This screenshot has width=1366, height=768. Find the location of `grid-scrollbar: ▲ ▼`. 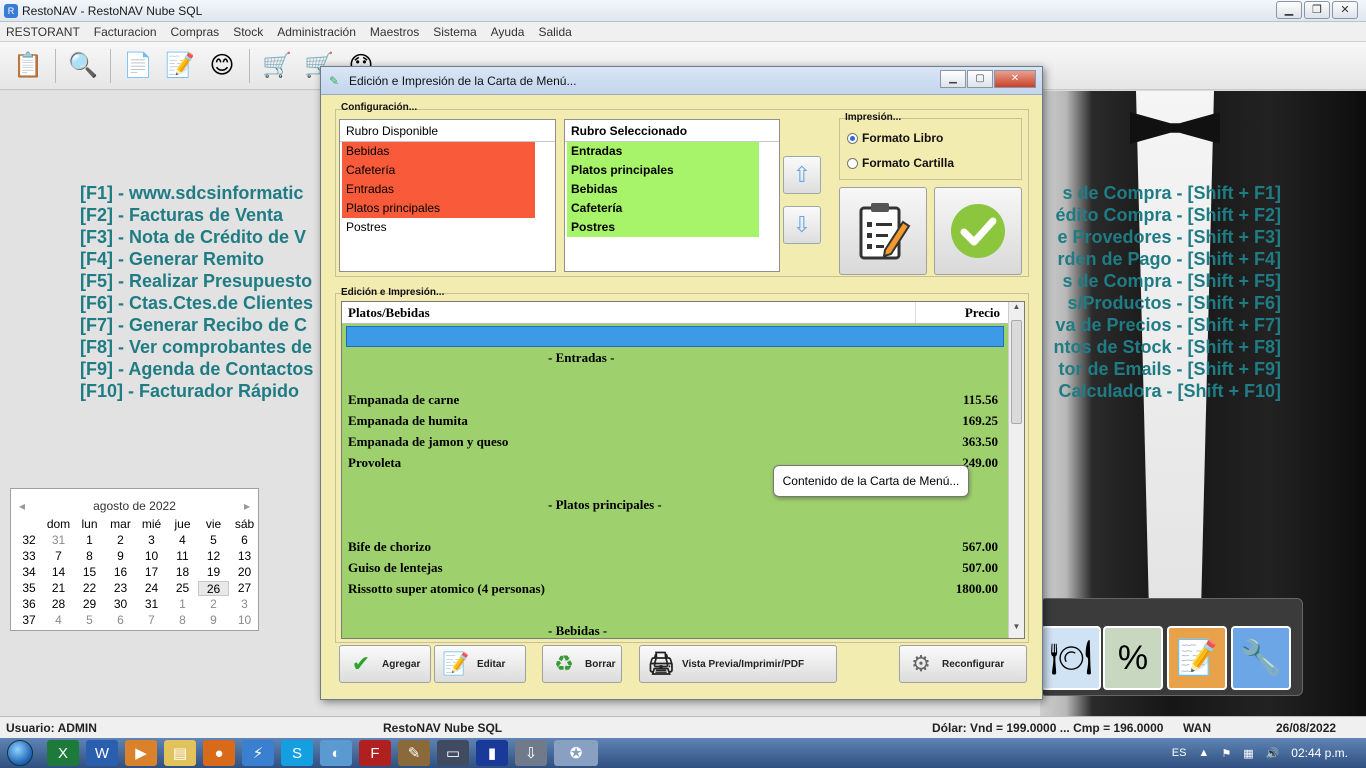

grid-scrollbar: ▲ ▼ is located at coordinates (1016, 470).